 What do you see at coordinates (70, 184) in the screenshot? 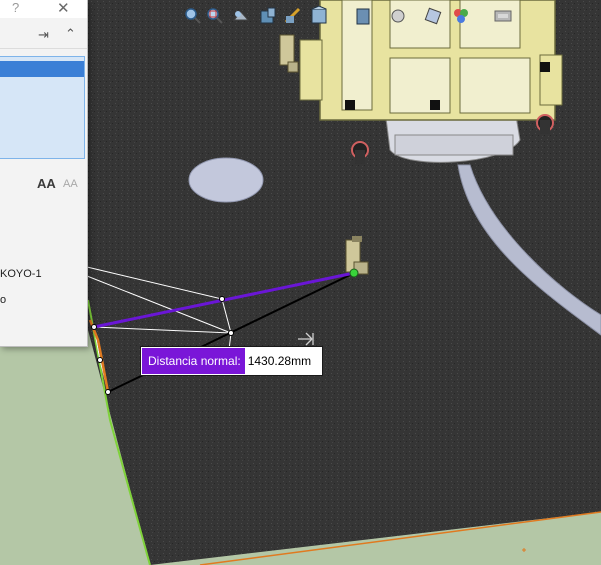
I see `font-size-small-icon: AA` at bounding box center [70, 184].